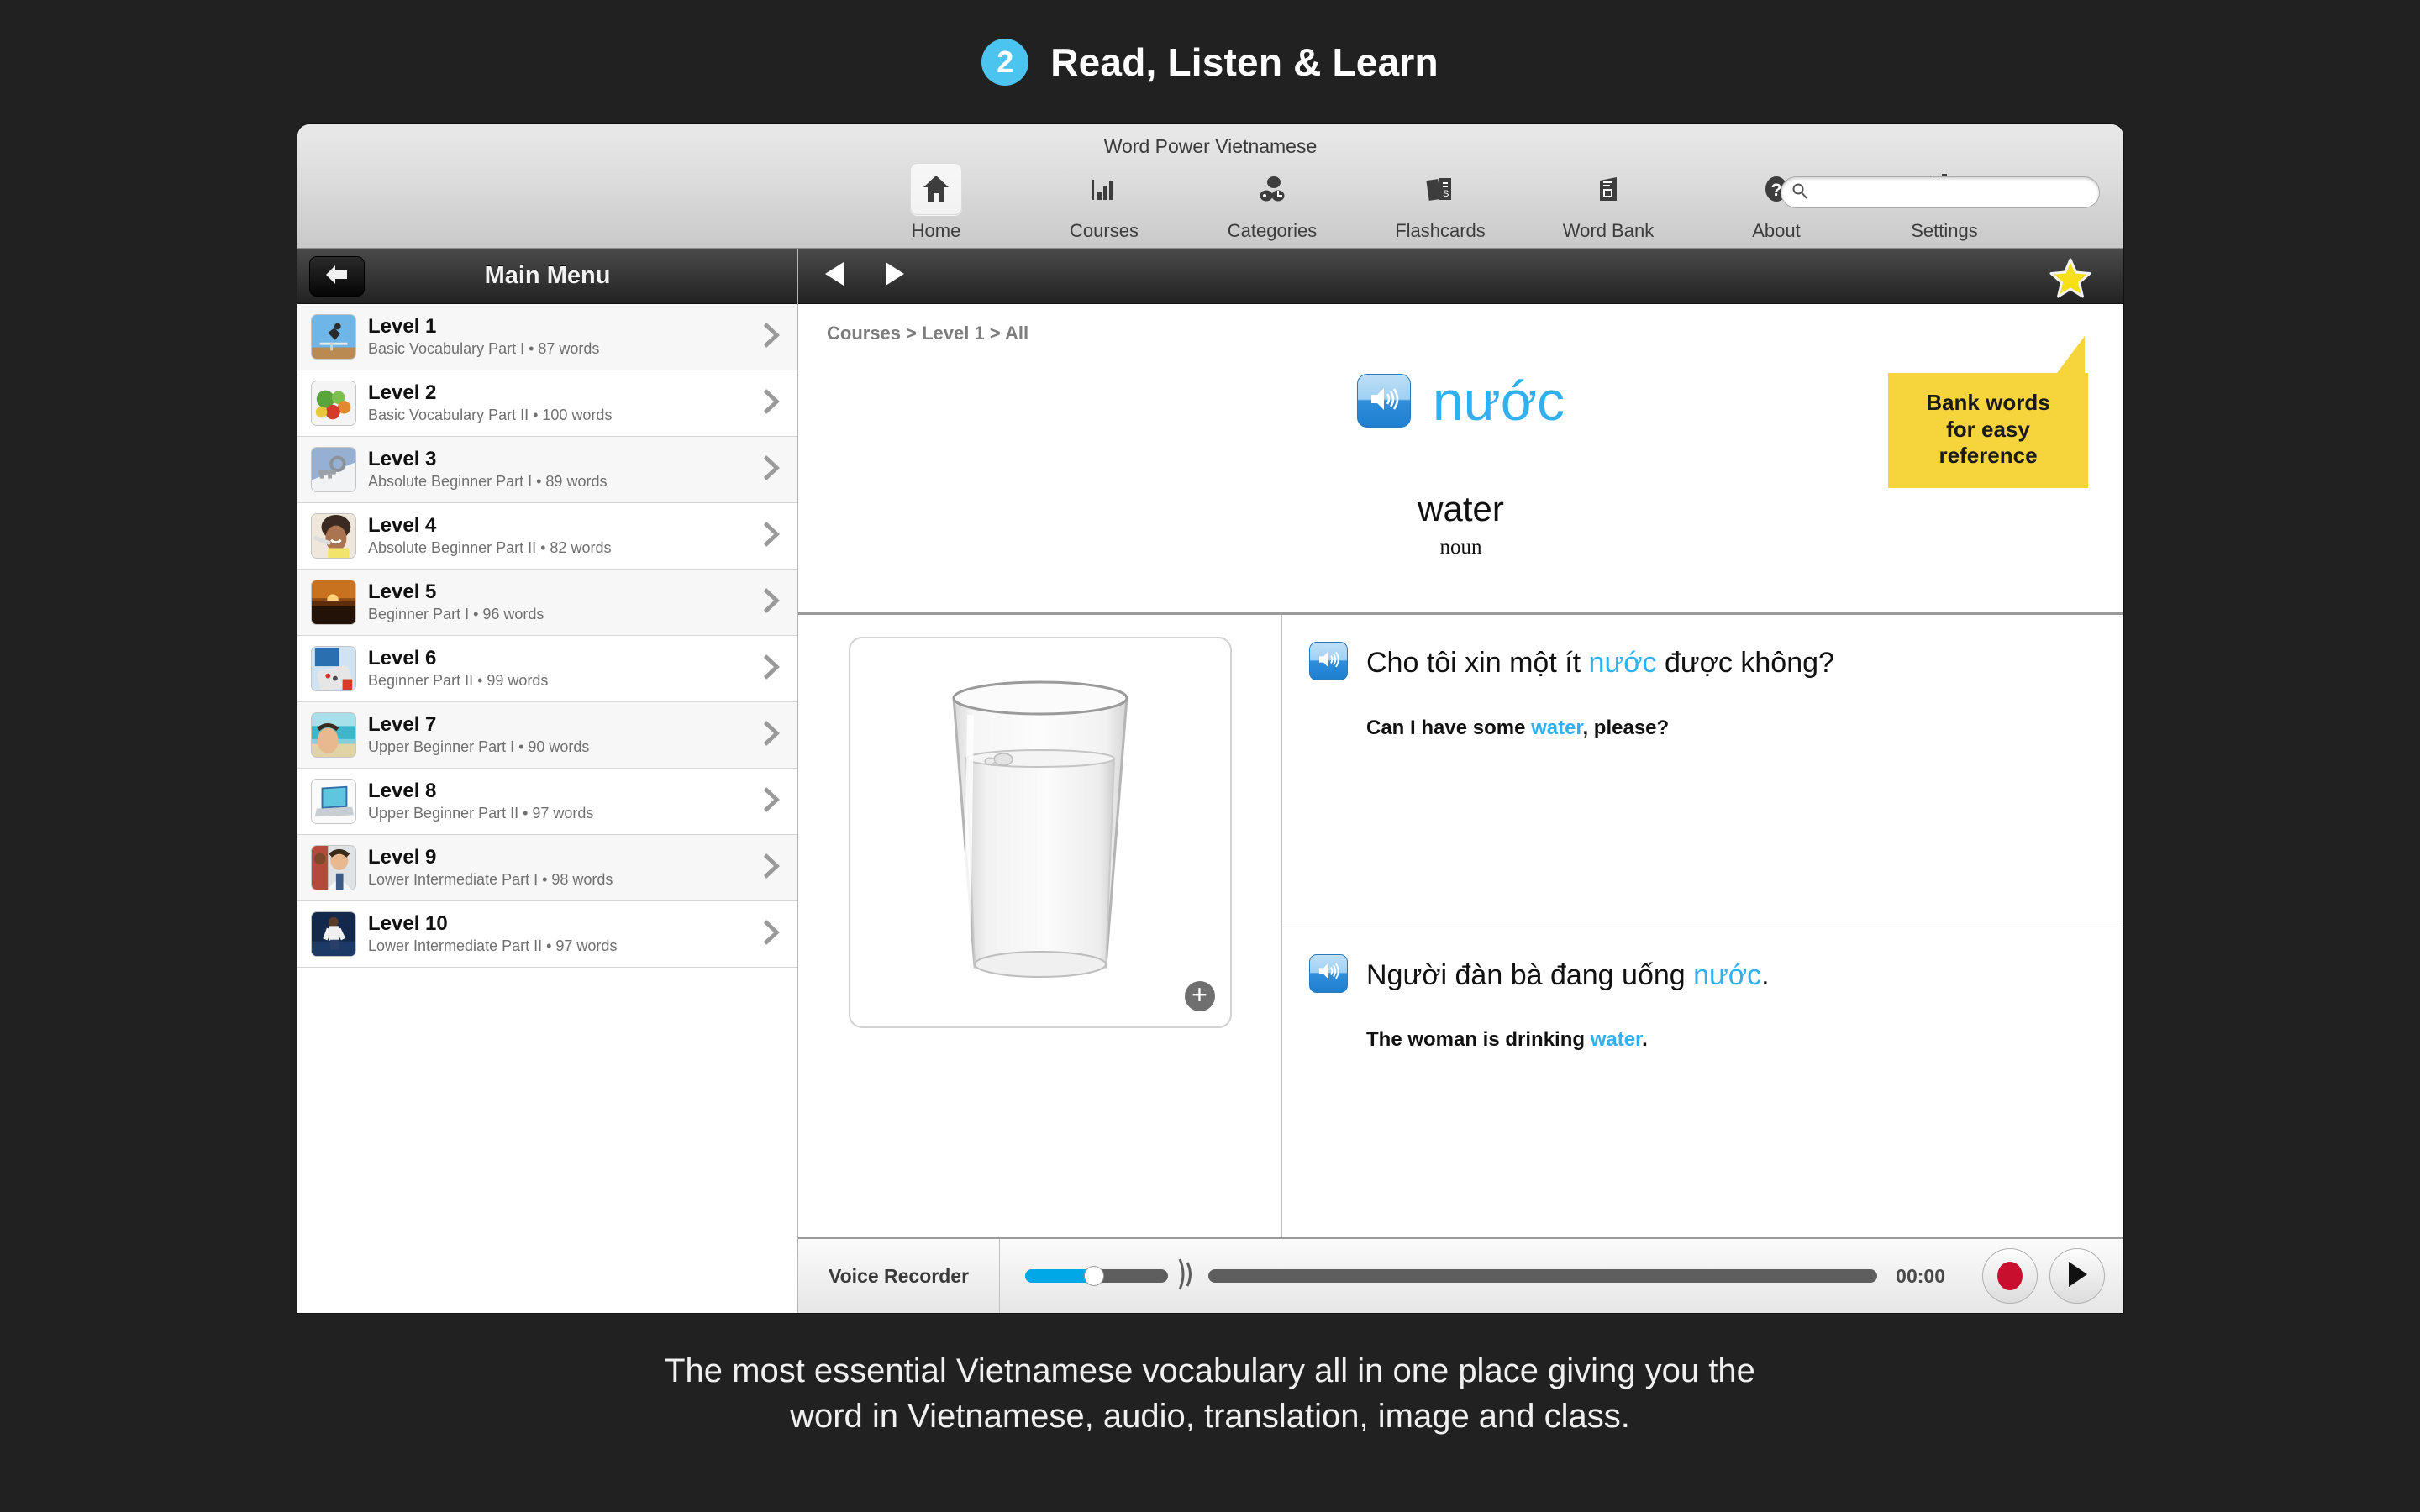  Describe the element at coordinates (1460, 276) in the screenshot. I see `content-header` at that location.